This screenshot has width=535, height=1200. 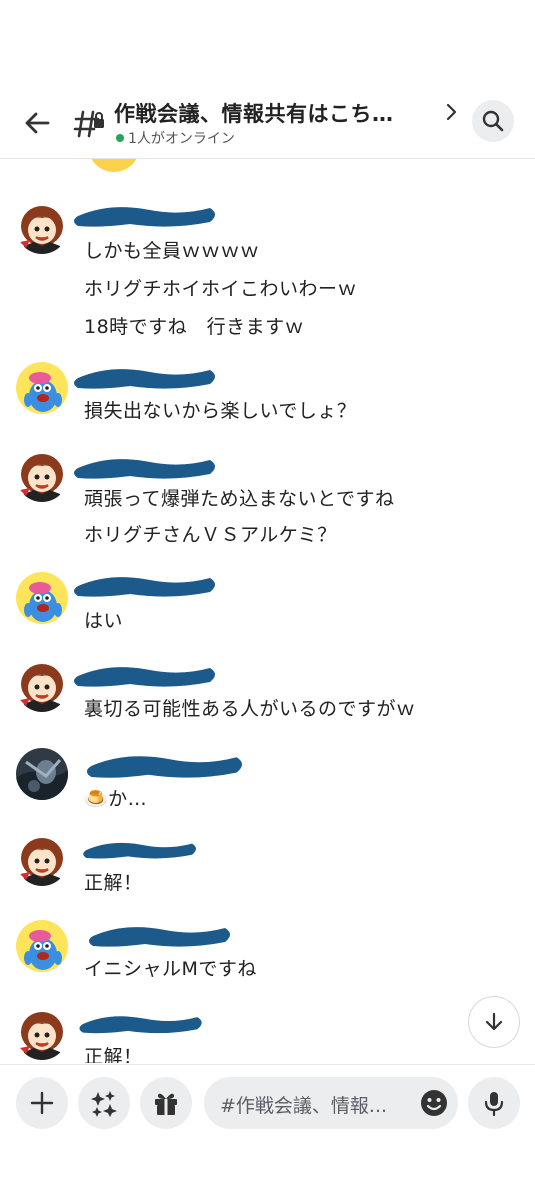 I want to click on emoji-icon, so click(x=434, y=1103).